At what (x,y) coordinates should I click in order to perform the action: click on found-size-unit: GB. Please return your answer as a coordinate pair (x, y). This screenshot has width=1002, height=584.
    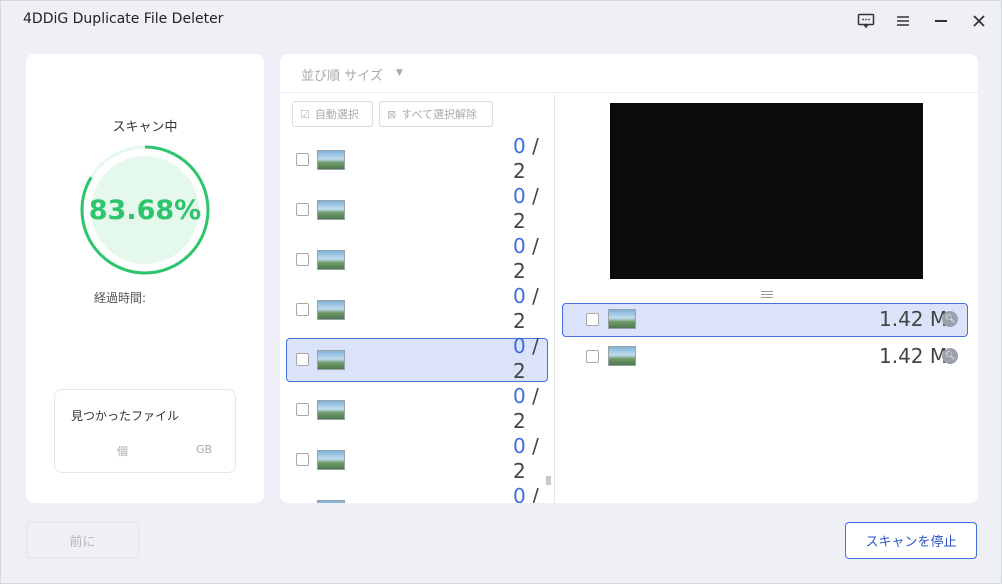
    Looking at the image, I should click on (204, 449).